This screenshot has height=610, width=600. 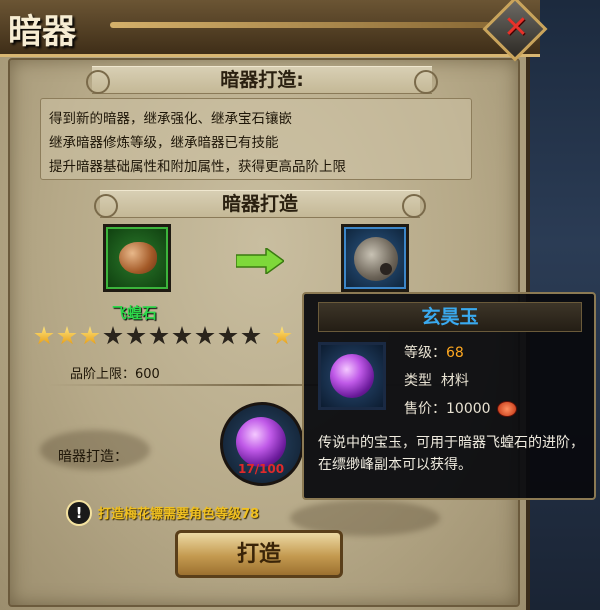 What do you see at coordinates (260, 204) in the screenshot?
I see `forge-heading: 暗器打造` at bounding box center [260, 204].